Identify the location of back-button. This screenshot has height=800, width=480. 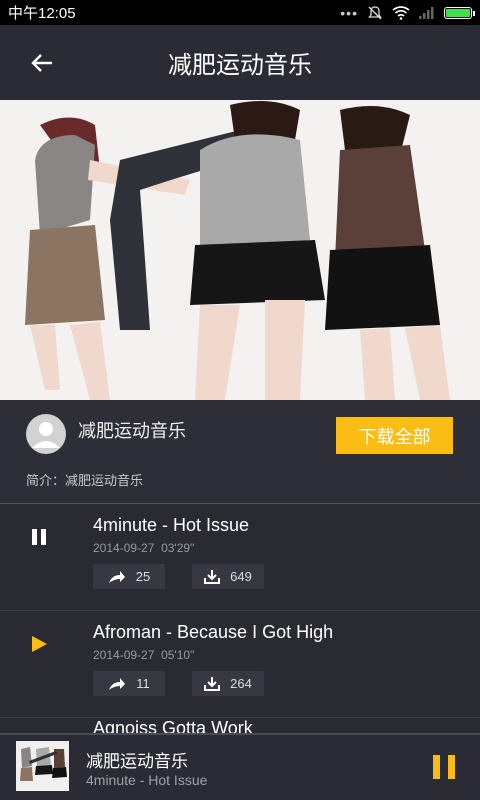
(42, 63).